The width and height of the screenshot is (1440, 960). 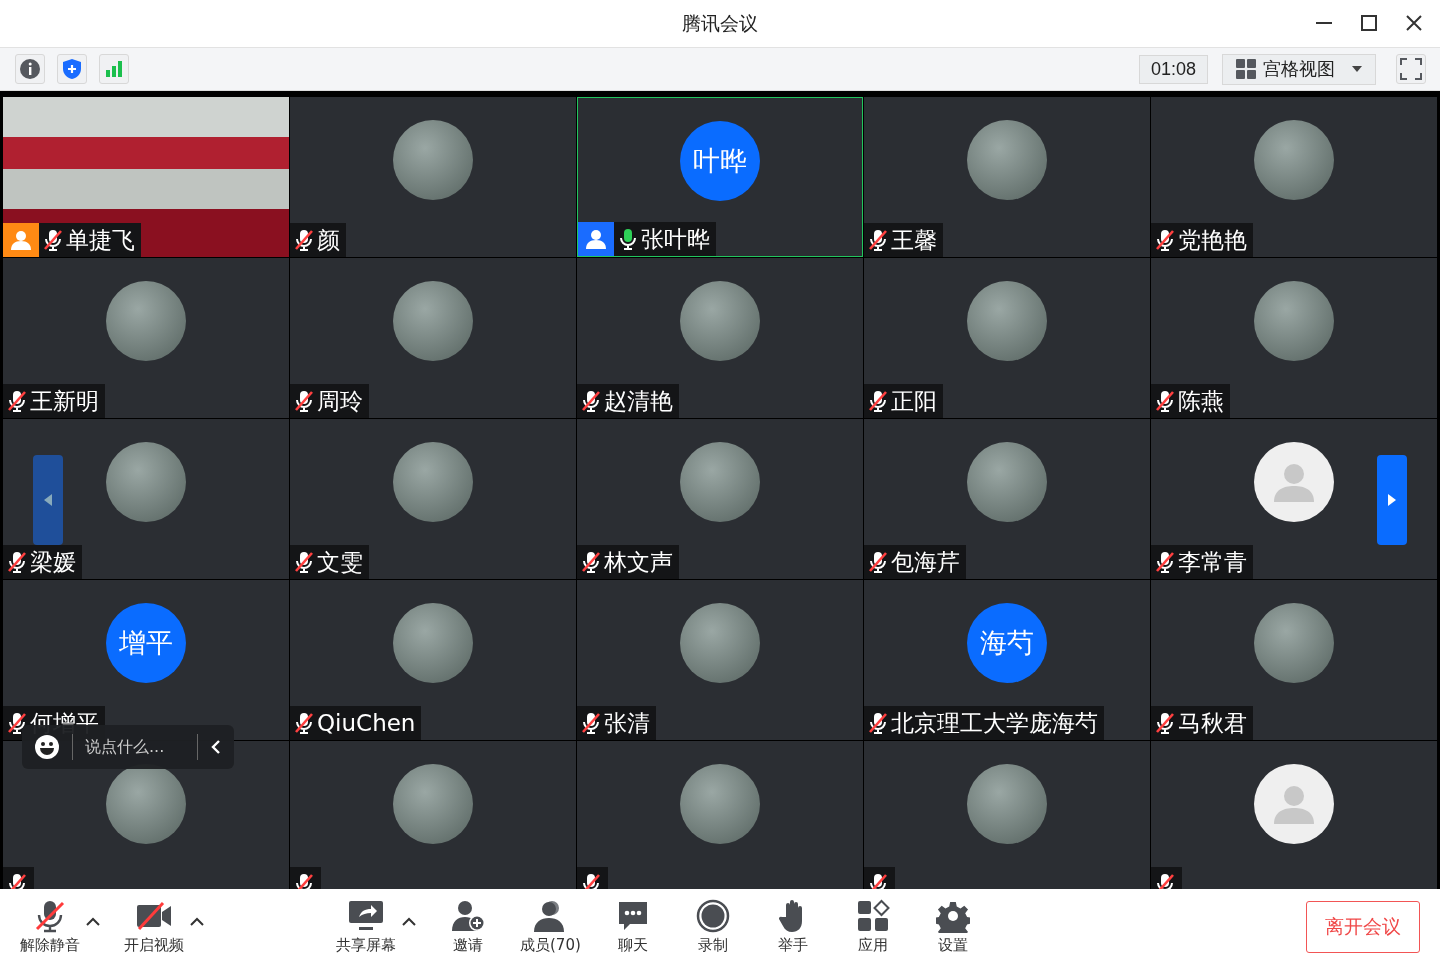 I want to click on meeting-timer: 01:08, so click(x=1173, y=69).